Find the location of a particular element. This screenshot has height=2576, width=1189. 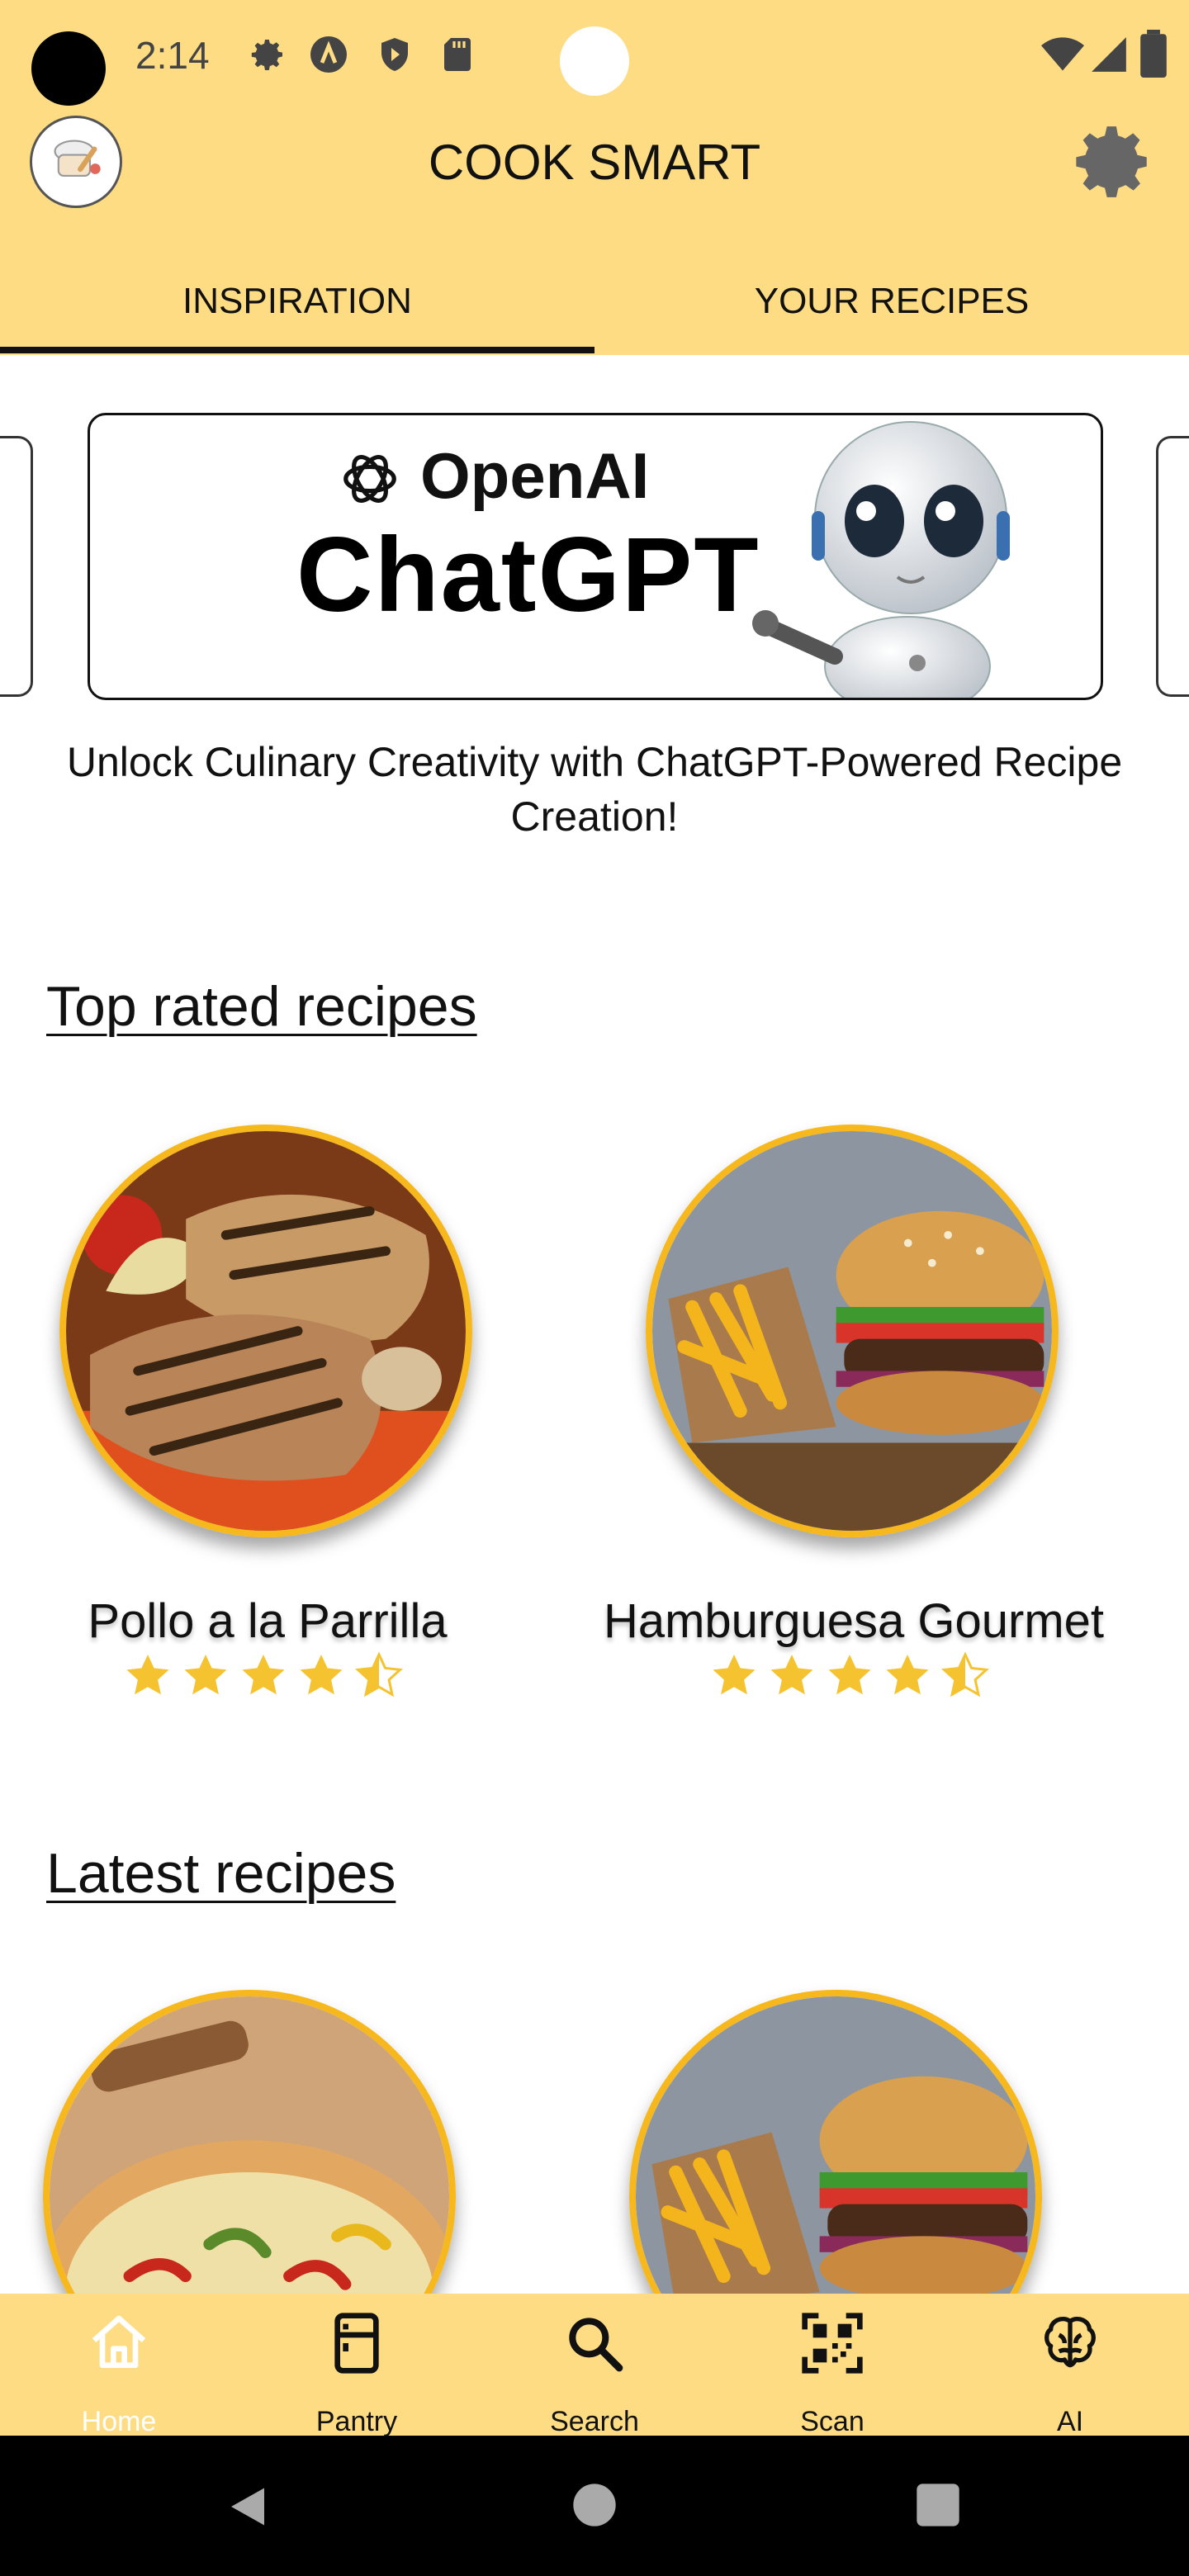

battery-icon is located at coordinates (1153, 54).